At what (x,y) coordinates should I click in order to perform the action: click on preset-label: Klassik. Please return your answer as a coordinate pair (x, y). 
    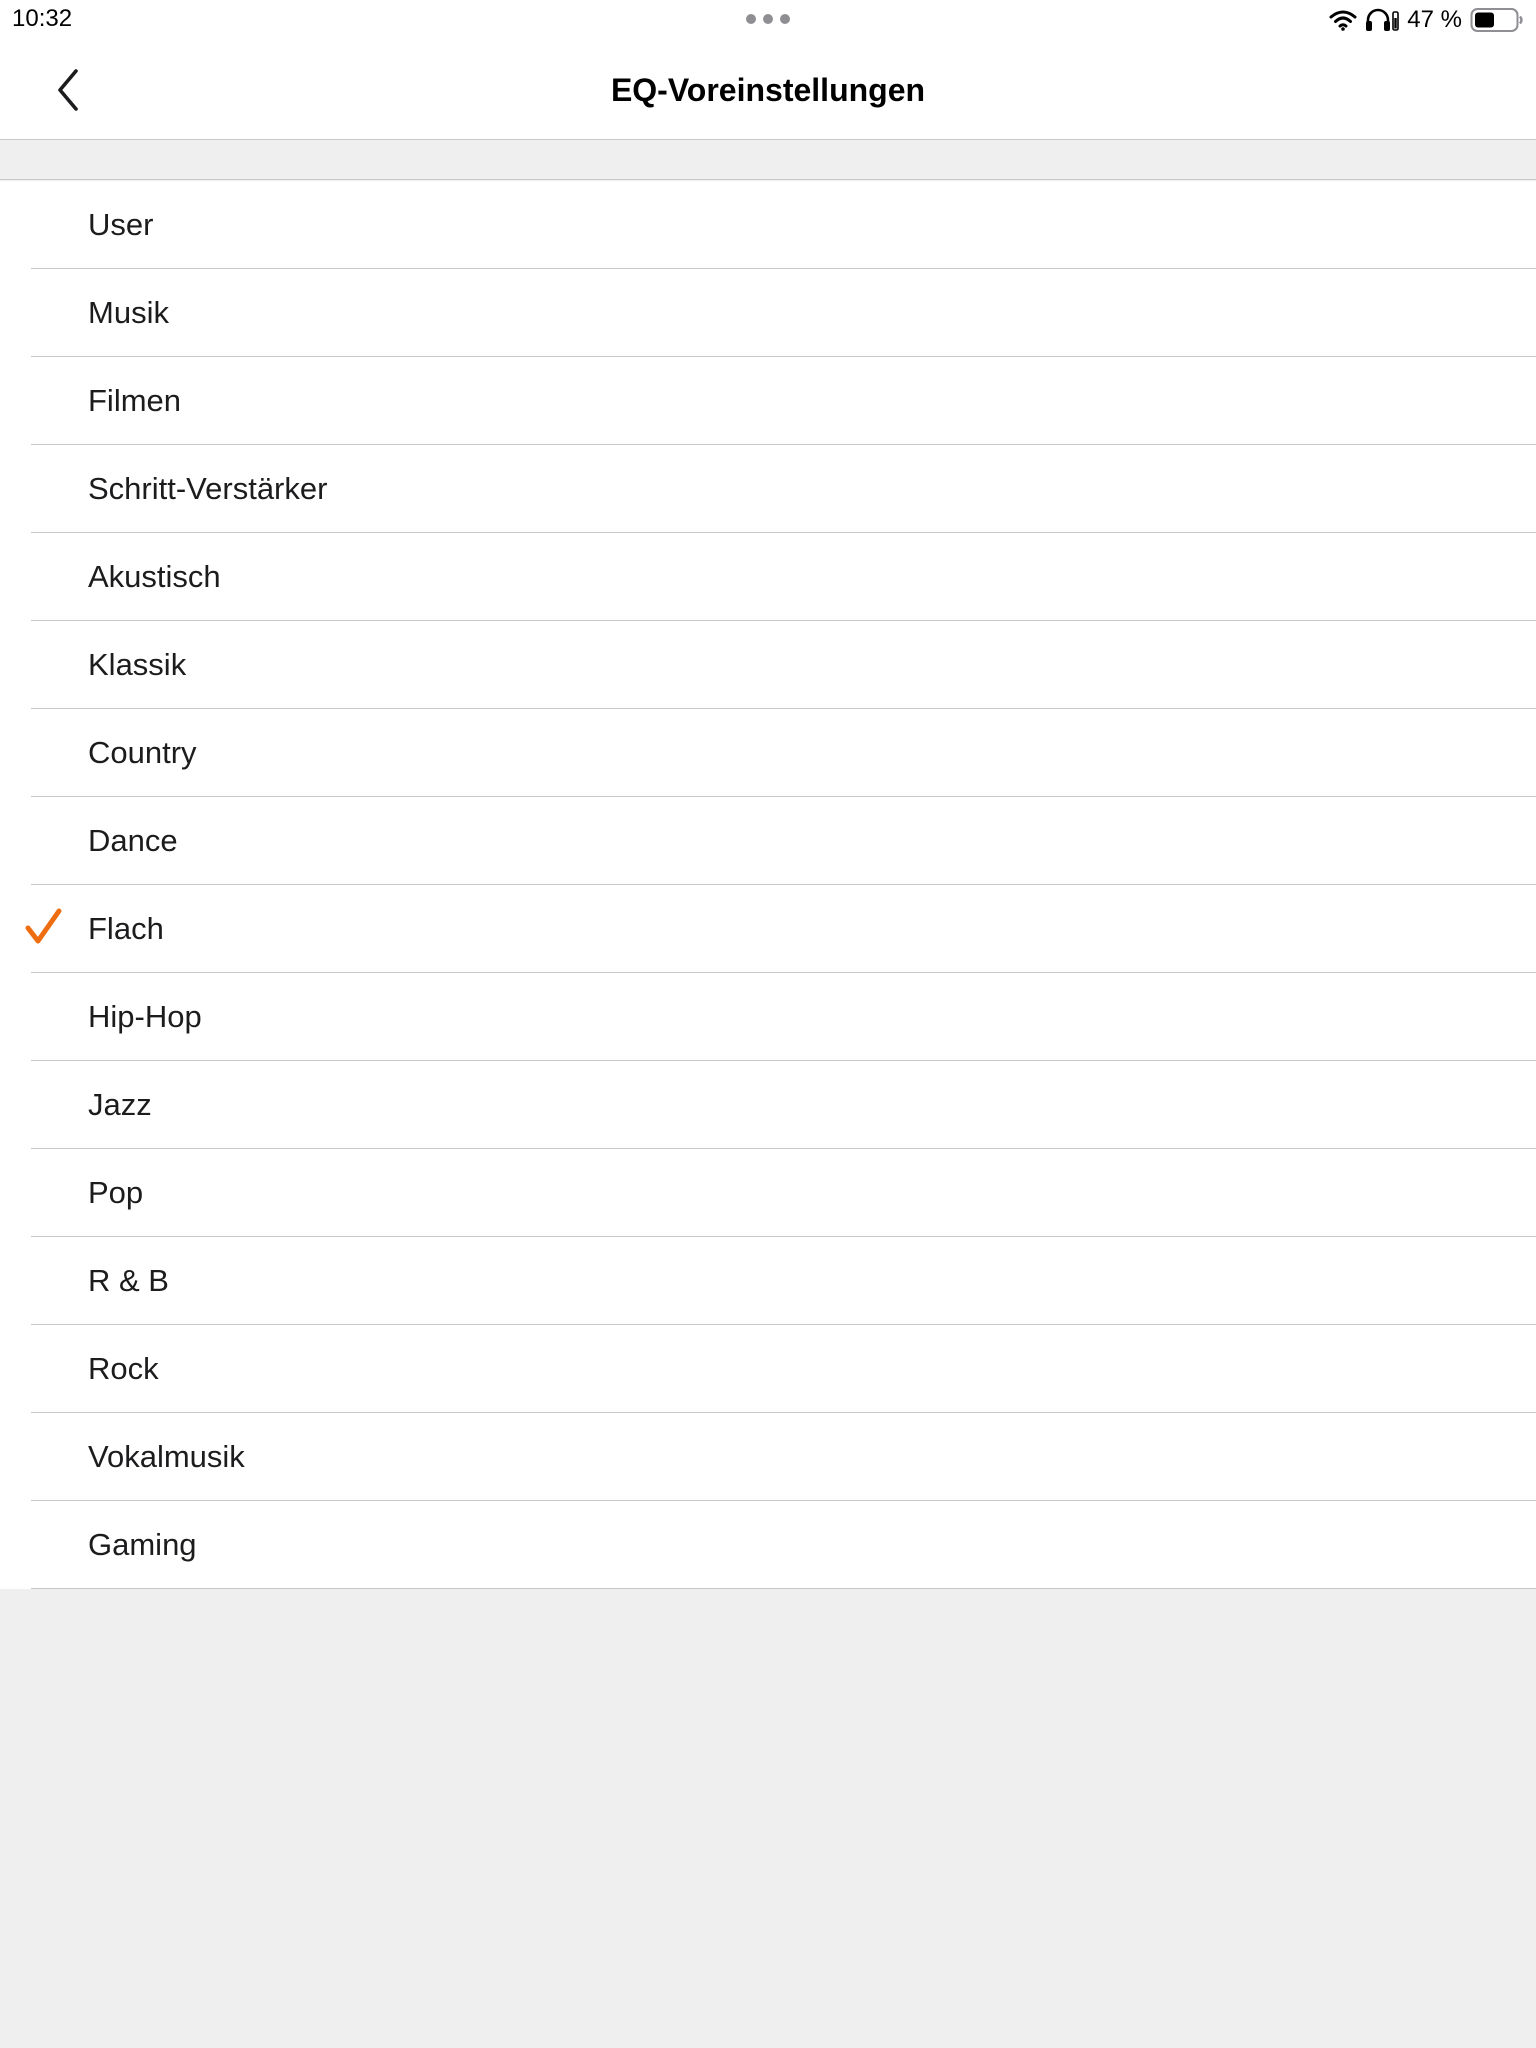
    Looking at the image, I should click on (137, 664).